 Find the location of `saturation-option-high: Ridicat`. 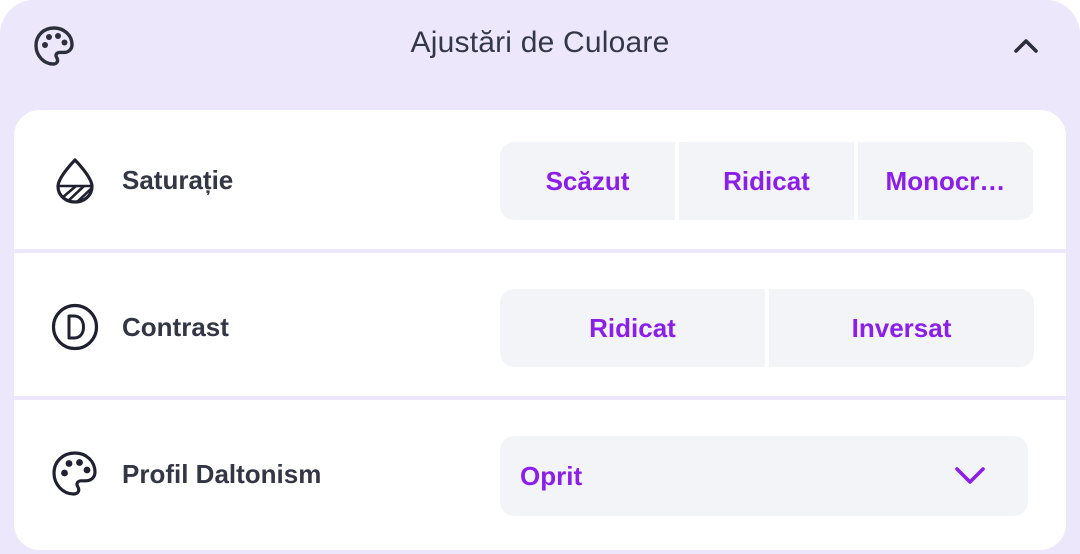

saturation-option-high: Ridicat is located at coordinates (766, 181).